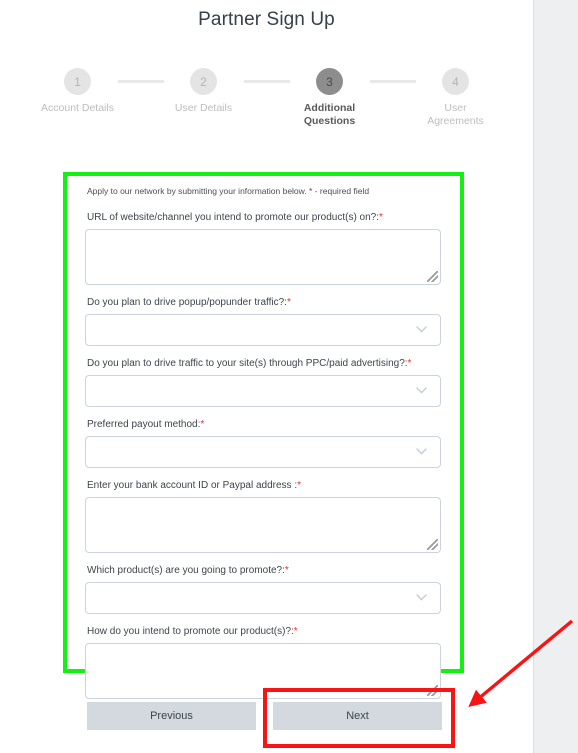 This screenshot has width=578, height=753. I want to click on step-additional-questions: 3 Additional Questions, so click(330, 98).